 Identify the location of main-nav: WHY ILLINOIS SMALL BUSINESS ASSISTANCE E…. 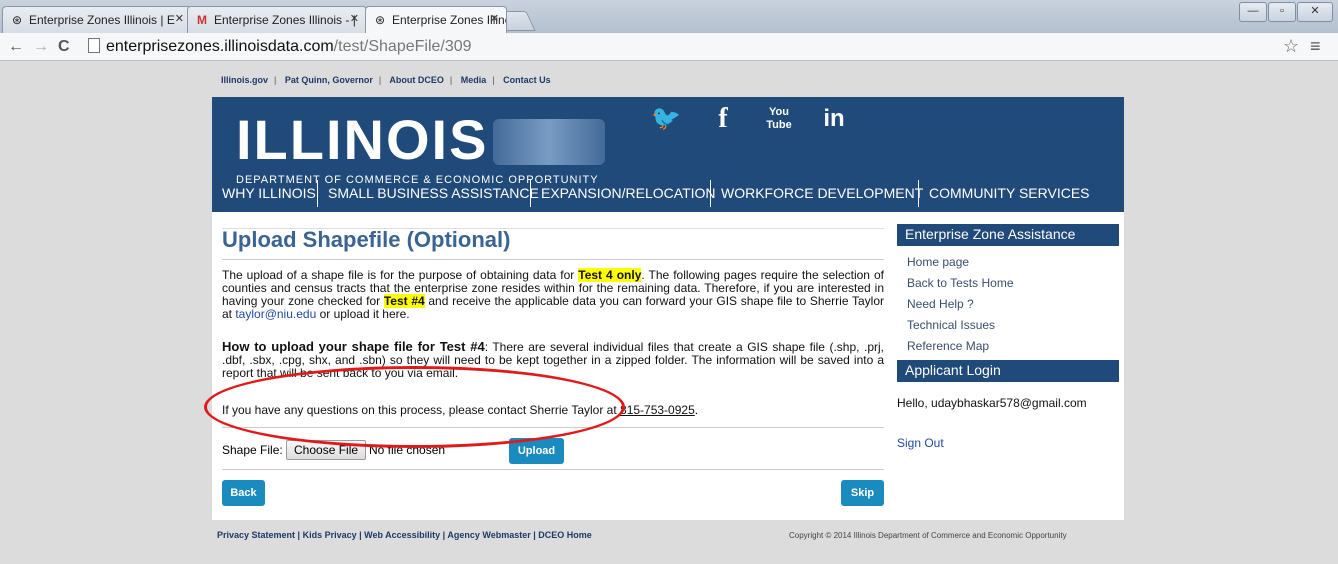
(668, 192).